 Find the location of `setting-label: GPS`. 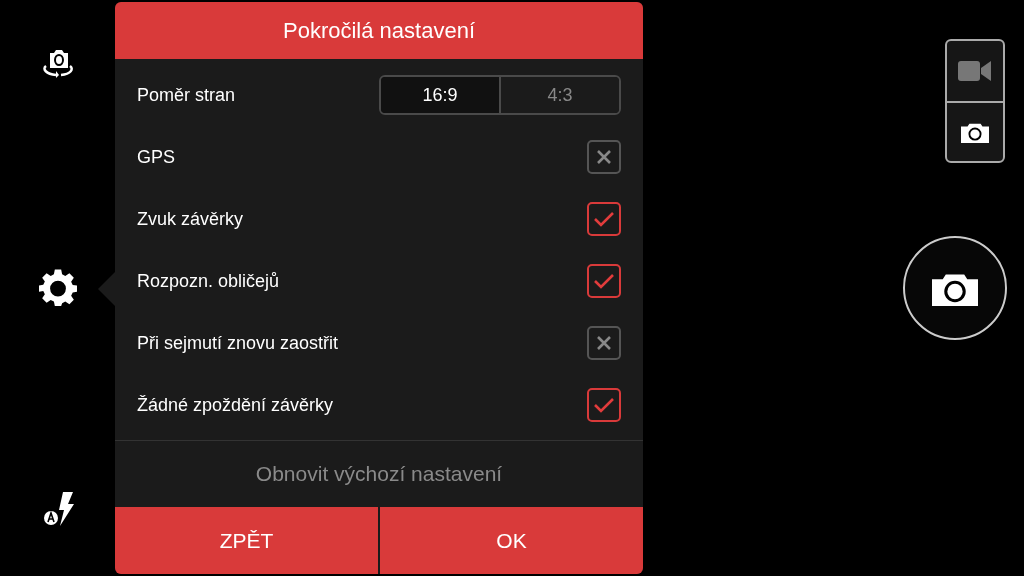

setting-label: GPS is located at coordinates (156, 157).